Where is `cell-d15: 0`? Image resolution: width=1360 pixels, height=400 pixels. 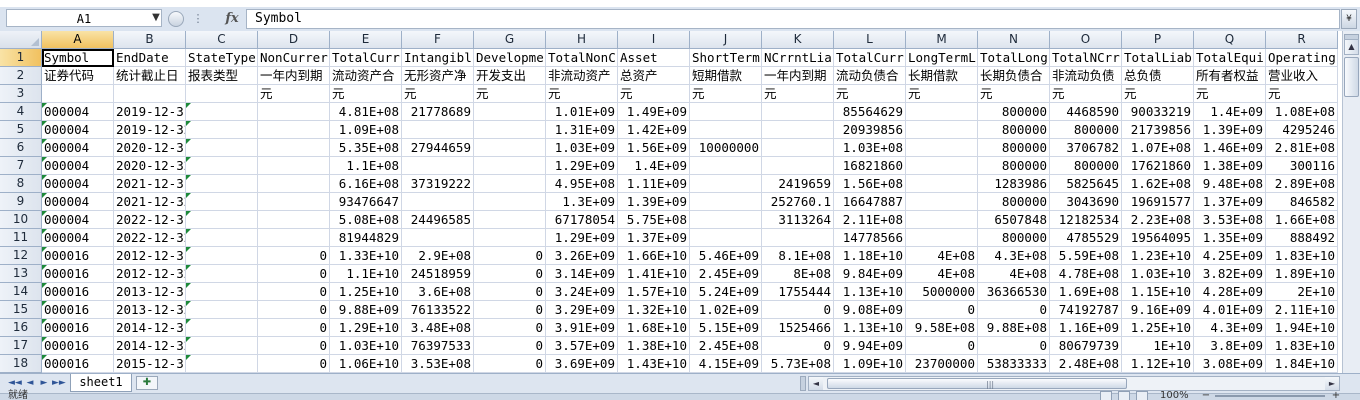 cell-d15: 0 is located at coordinates (294, 310).